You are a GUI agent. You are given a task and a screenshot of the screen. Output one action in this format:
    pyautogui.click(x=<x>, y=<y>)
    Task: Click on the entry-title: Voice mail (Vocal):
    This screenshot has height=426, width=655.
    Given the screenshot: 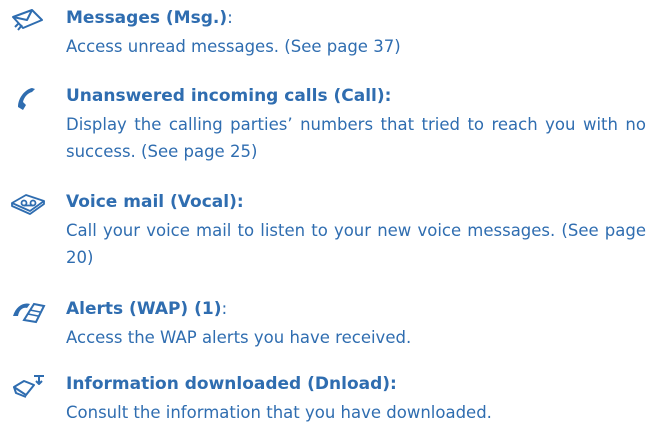 What is the action you would take?
    pyautogui.click(x=155, y=202)
    